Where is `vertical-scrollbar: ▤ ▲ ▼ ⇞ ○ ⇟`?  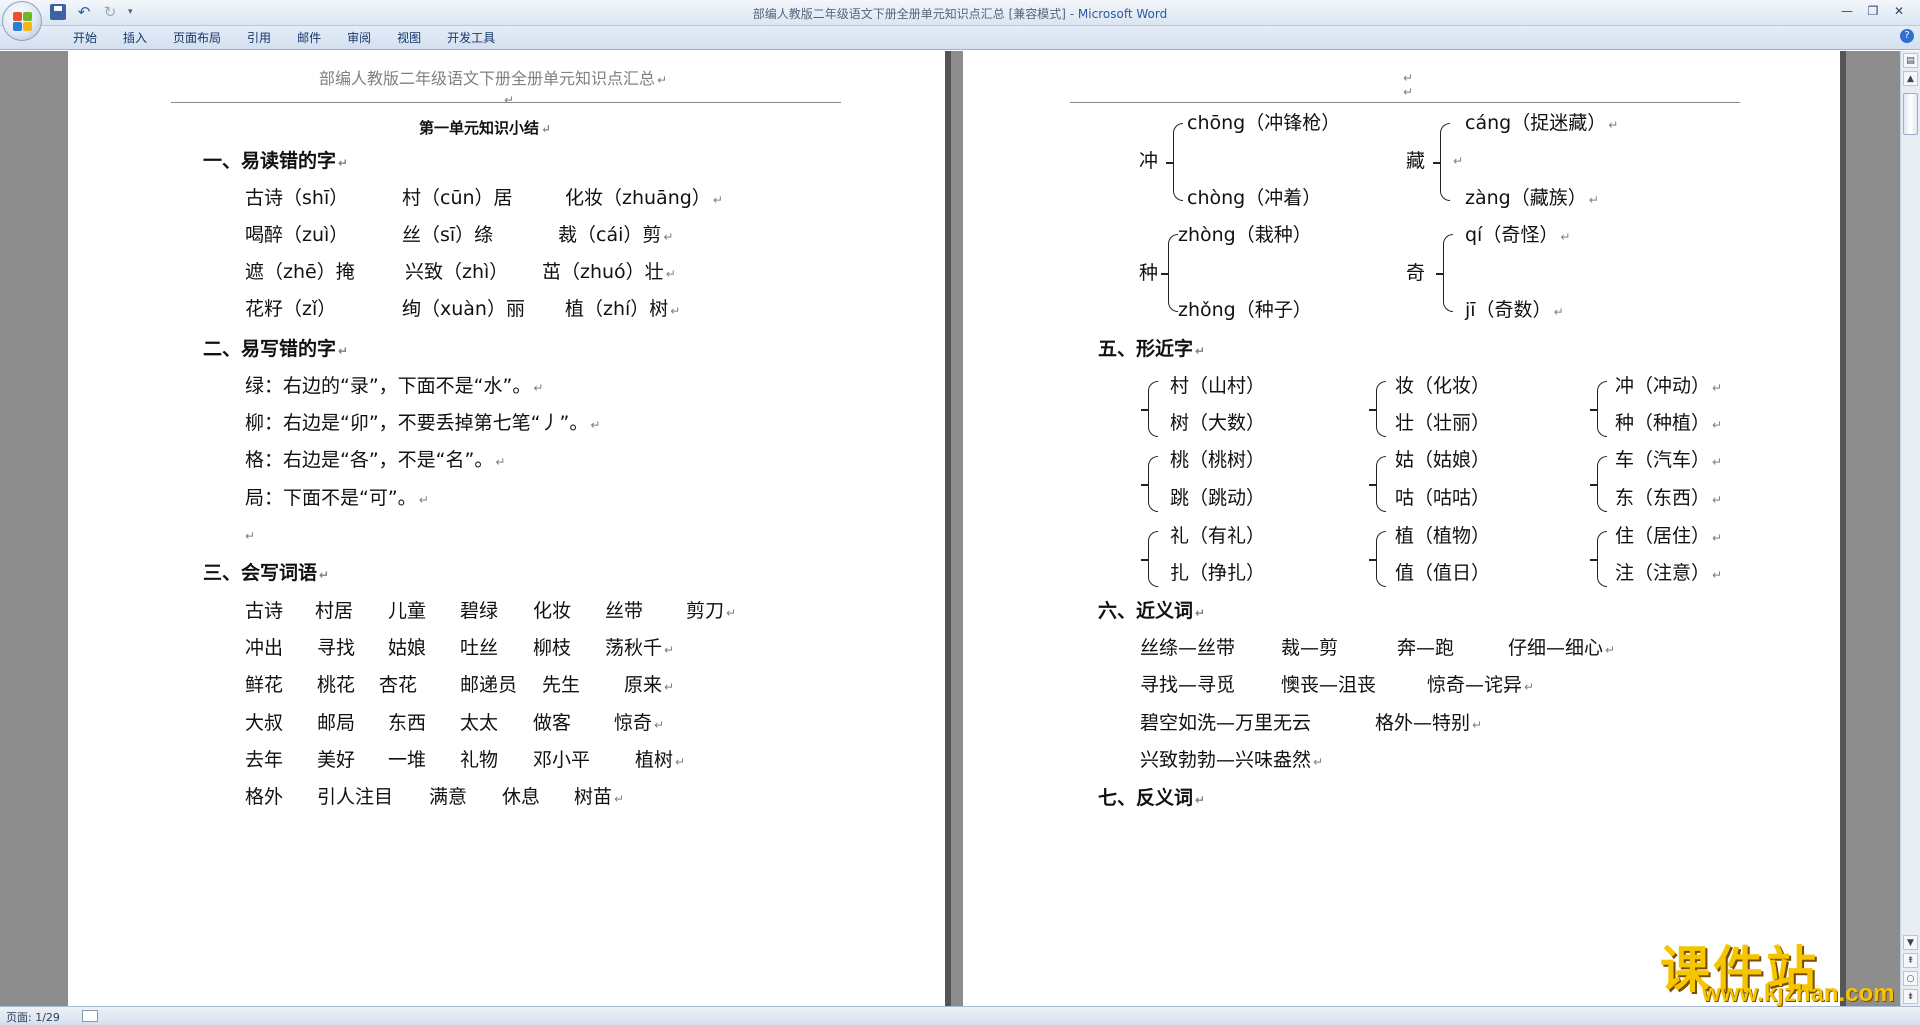 vertical-scrollbar: ▤ ▲ ▼ ⇞ ○ ⇟ is located at coordinates (1910, 528).